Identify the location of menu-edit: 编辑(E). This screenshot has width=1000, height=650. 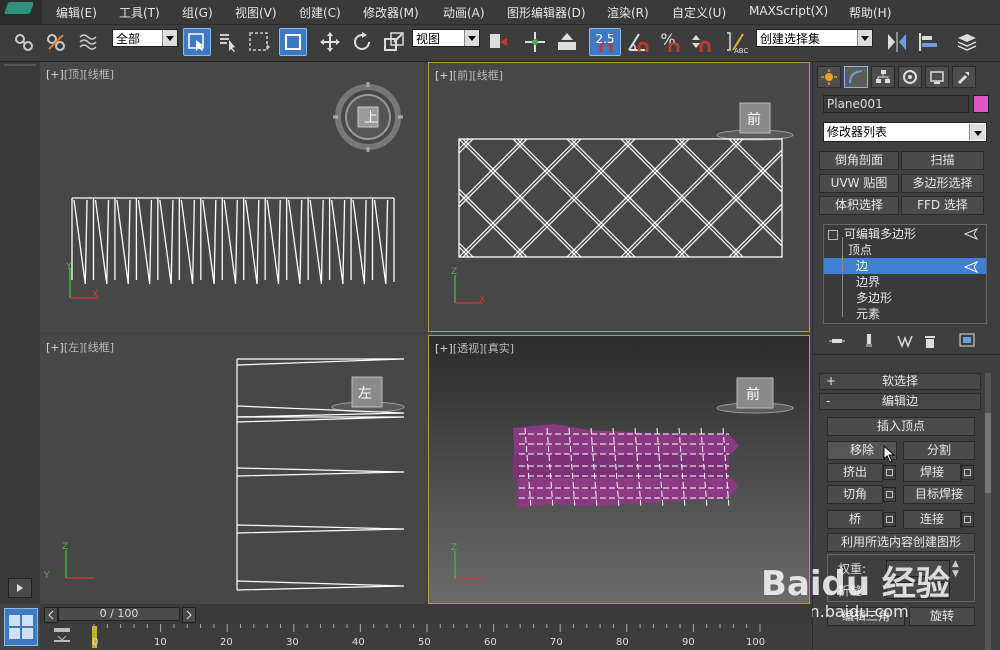
(76, 12).